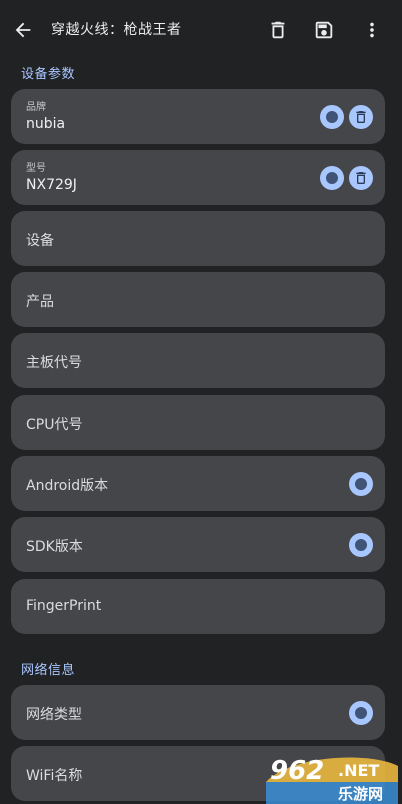 The image size is (402, 804). Describe the element at coordinates (198, 606) in the screenshot. I see `field-fingerprint: FingerPrint` at that location.